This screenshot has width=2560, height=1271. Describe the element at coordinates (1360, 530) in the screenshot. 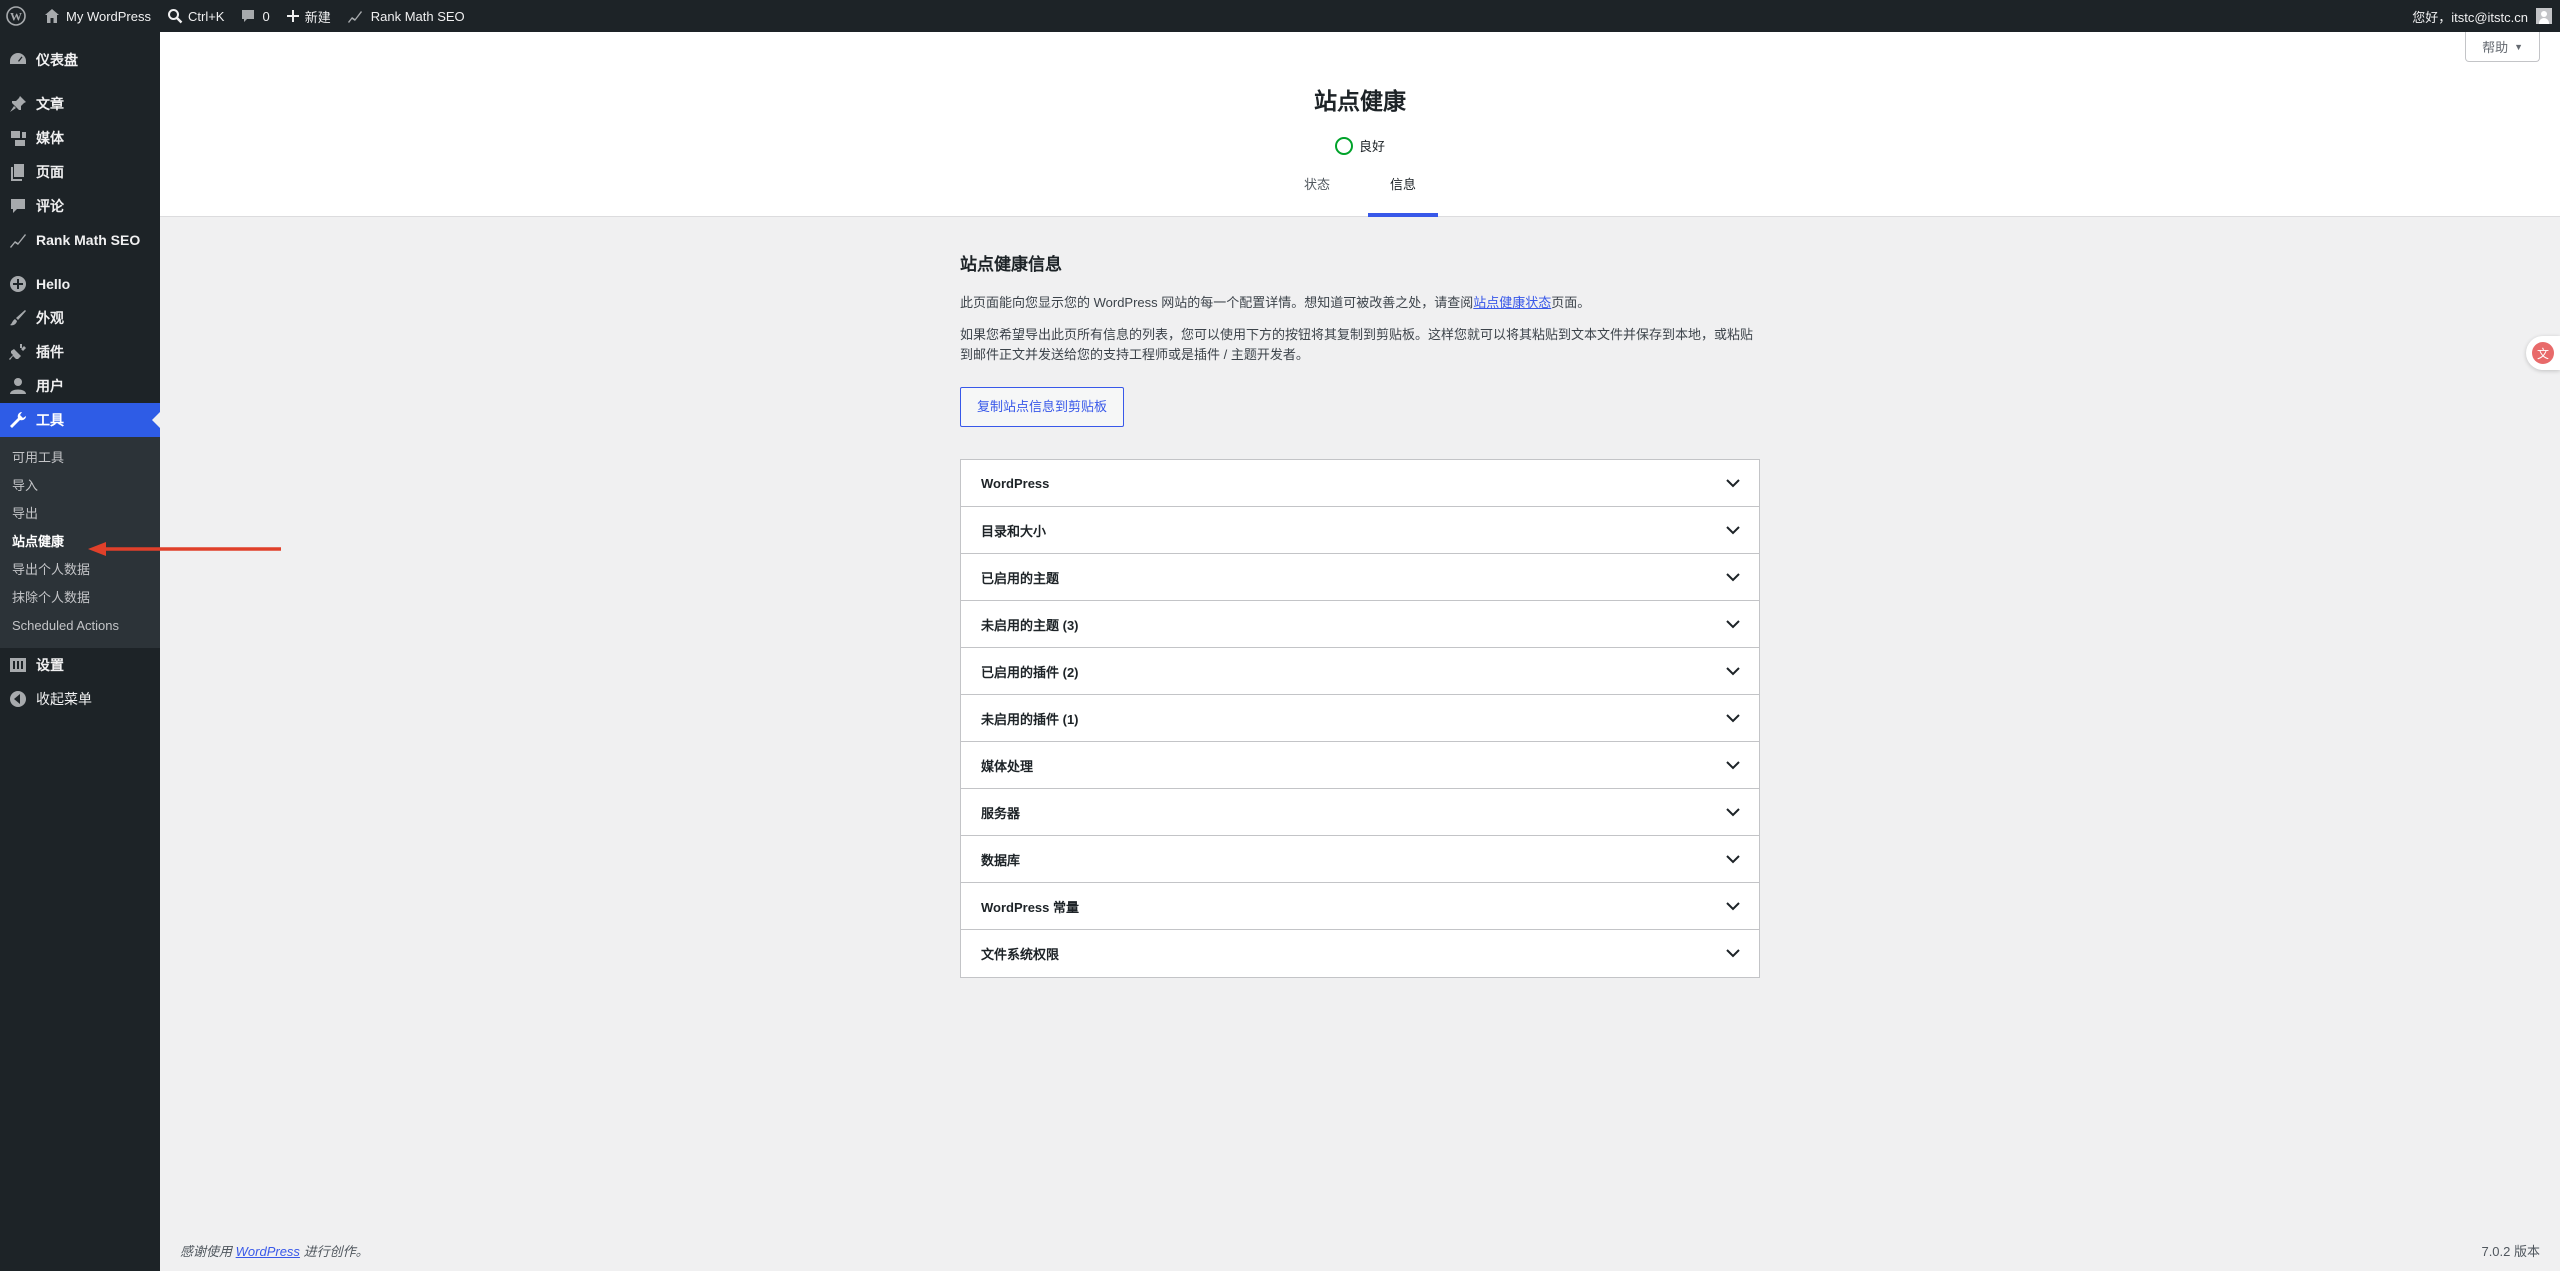

I see `accordion-directories: 目录和大小` at that location.